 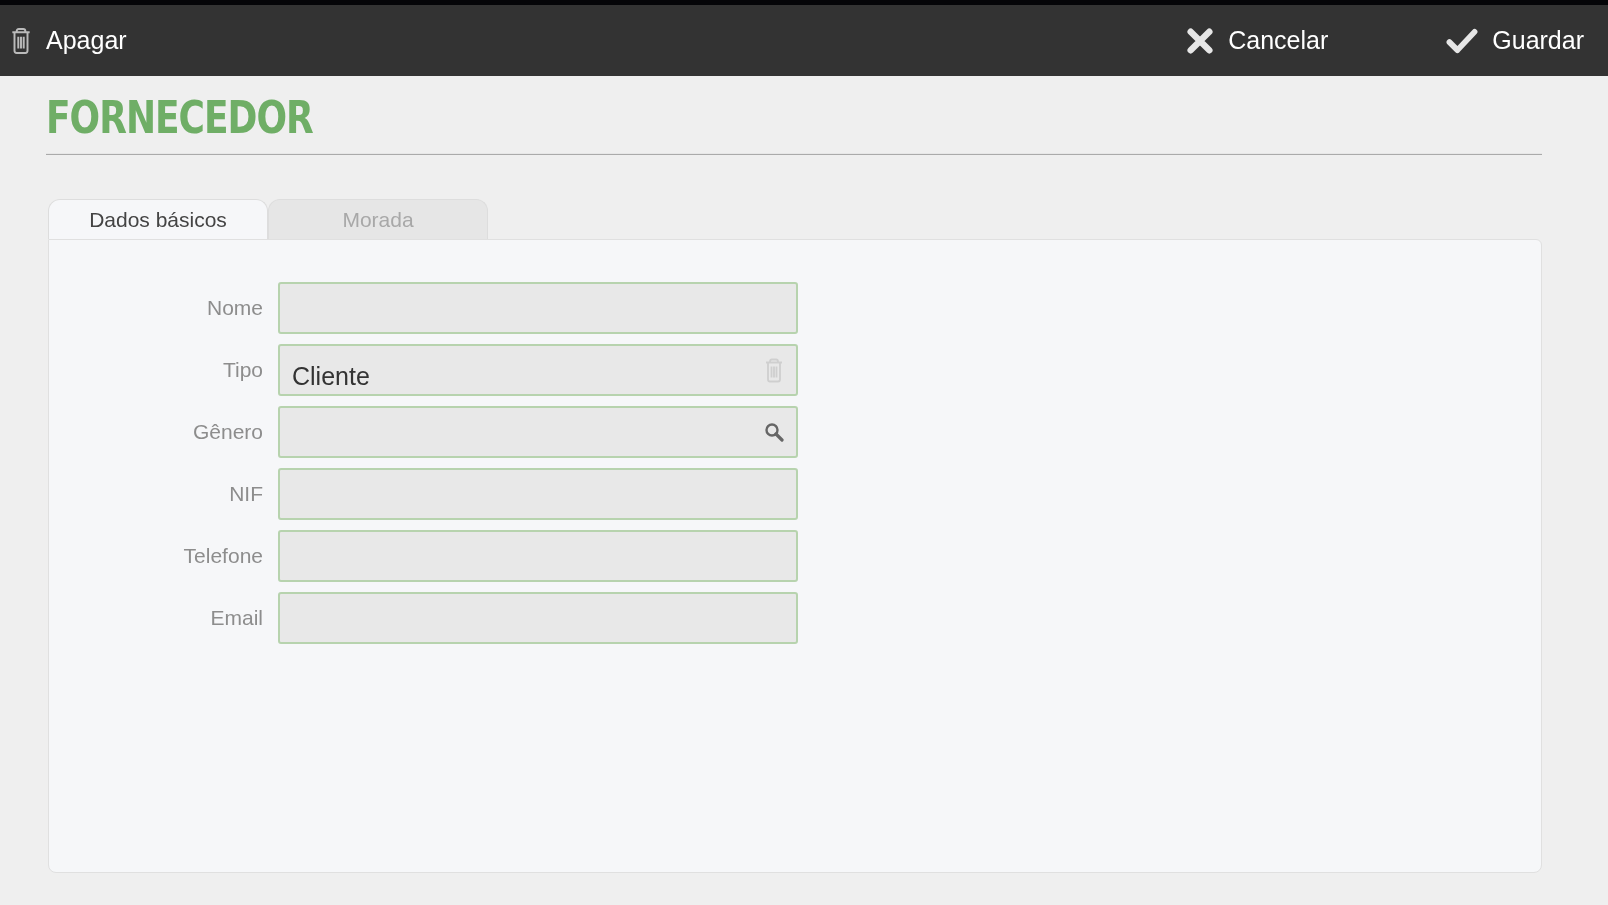 I want to click on field-label: Telefone, so click(x=223, y=556).